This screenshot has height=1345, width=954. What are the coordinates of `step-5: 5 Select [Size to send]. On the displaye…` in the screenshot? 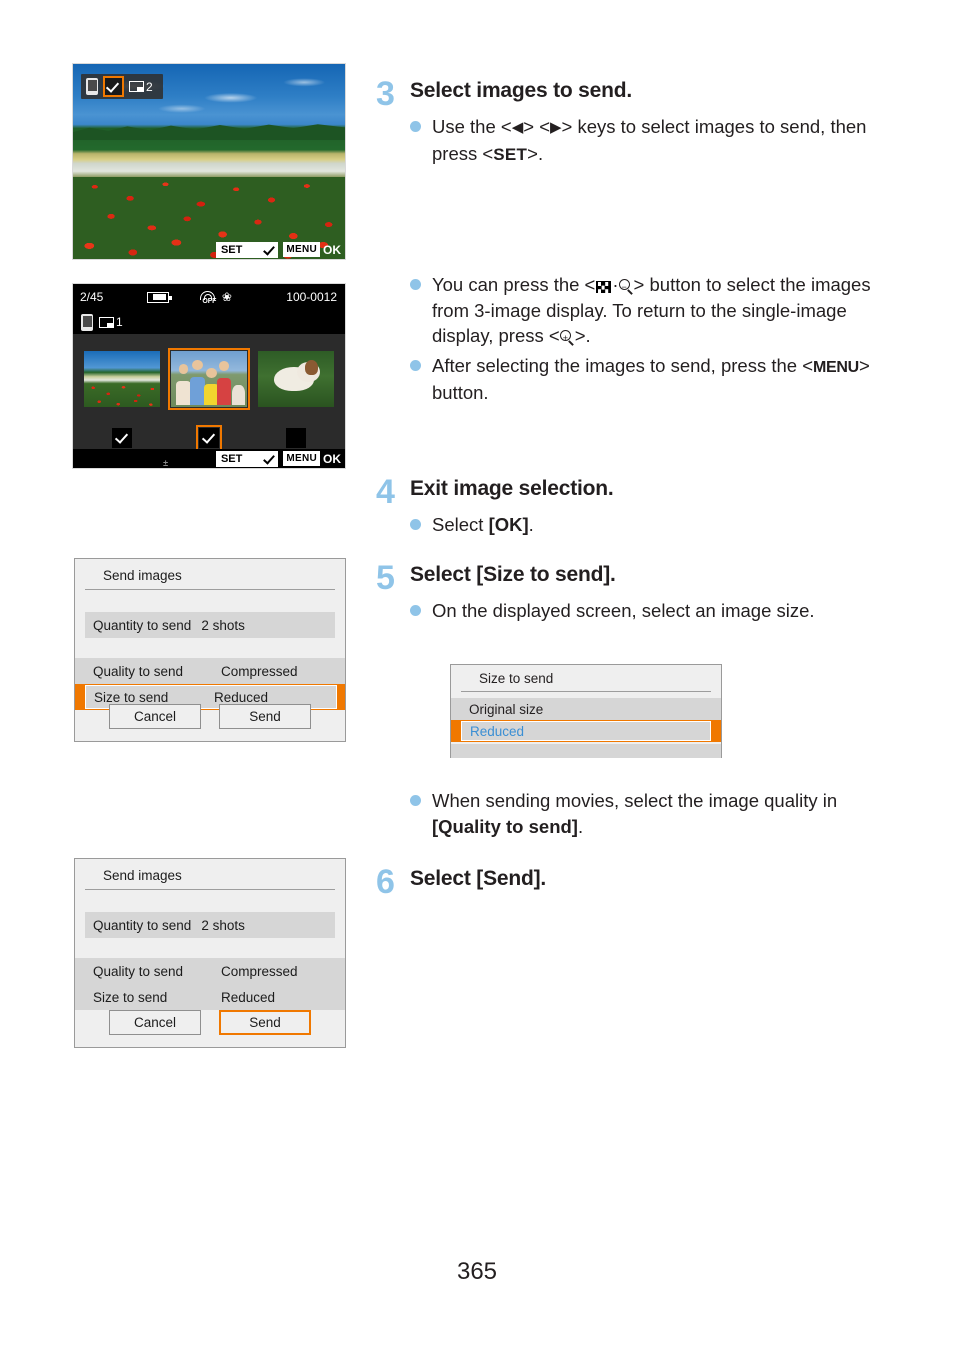 It's located at (631, 591).